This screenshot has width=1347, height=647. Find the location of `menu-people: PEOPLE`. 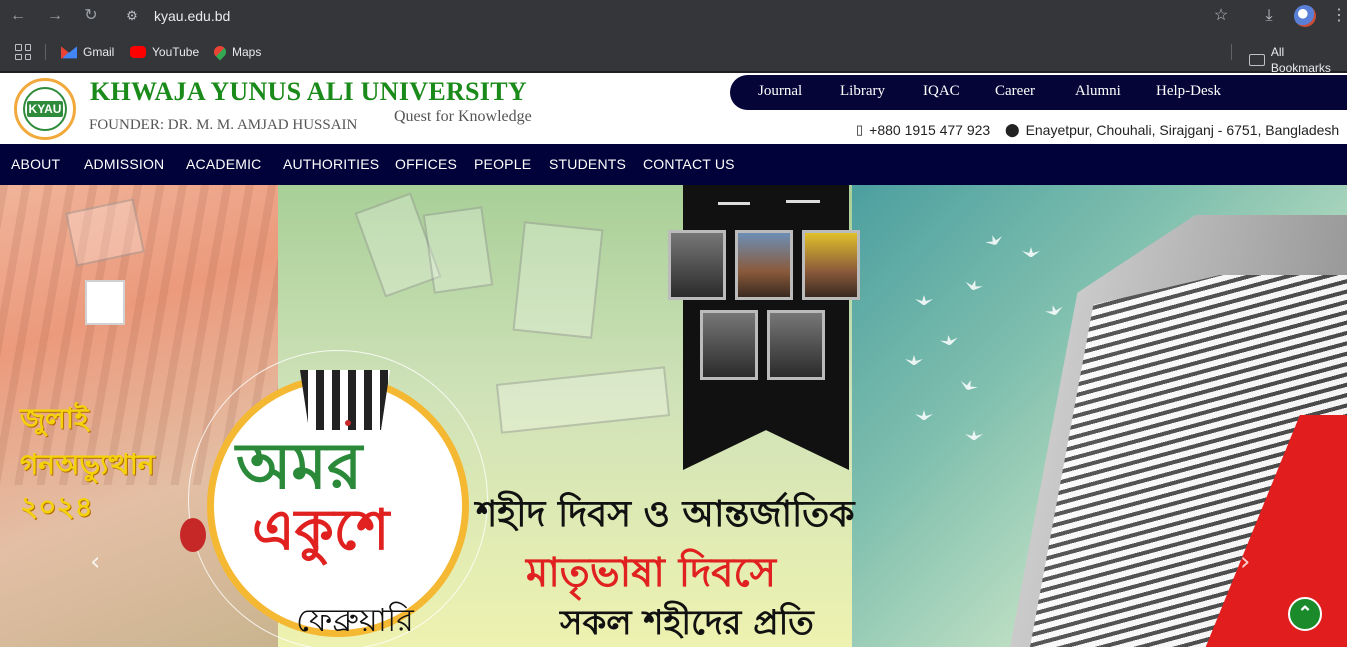

menu-people: PEOPLE is located at coordinates (502, 164).